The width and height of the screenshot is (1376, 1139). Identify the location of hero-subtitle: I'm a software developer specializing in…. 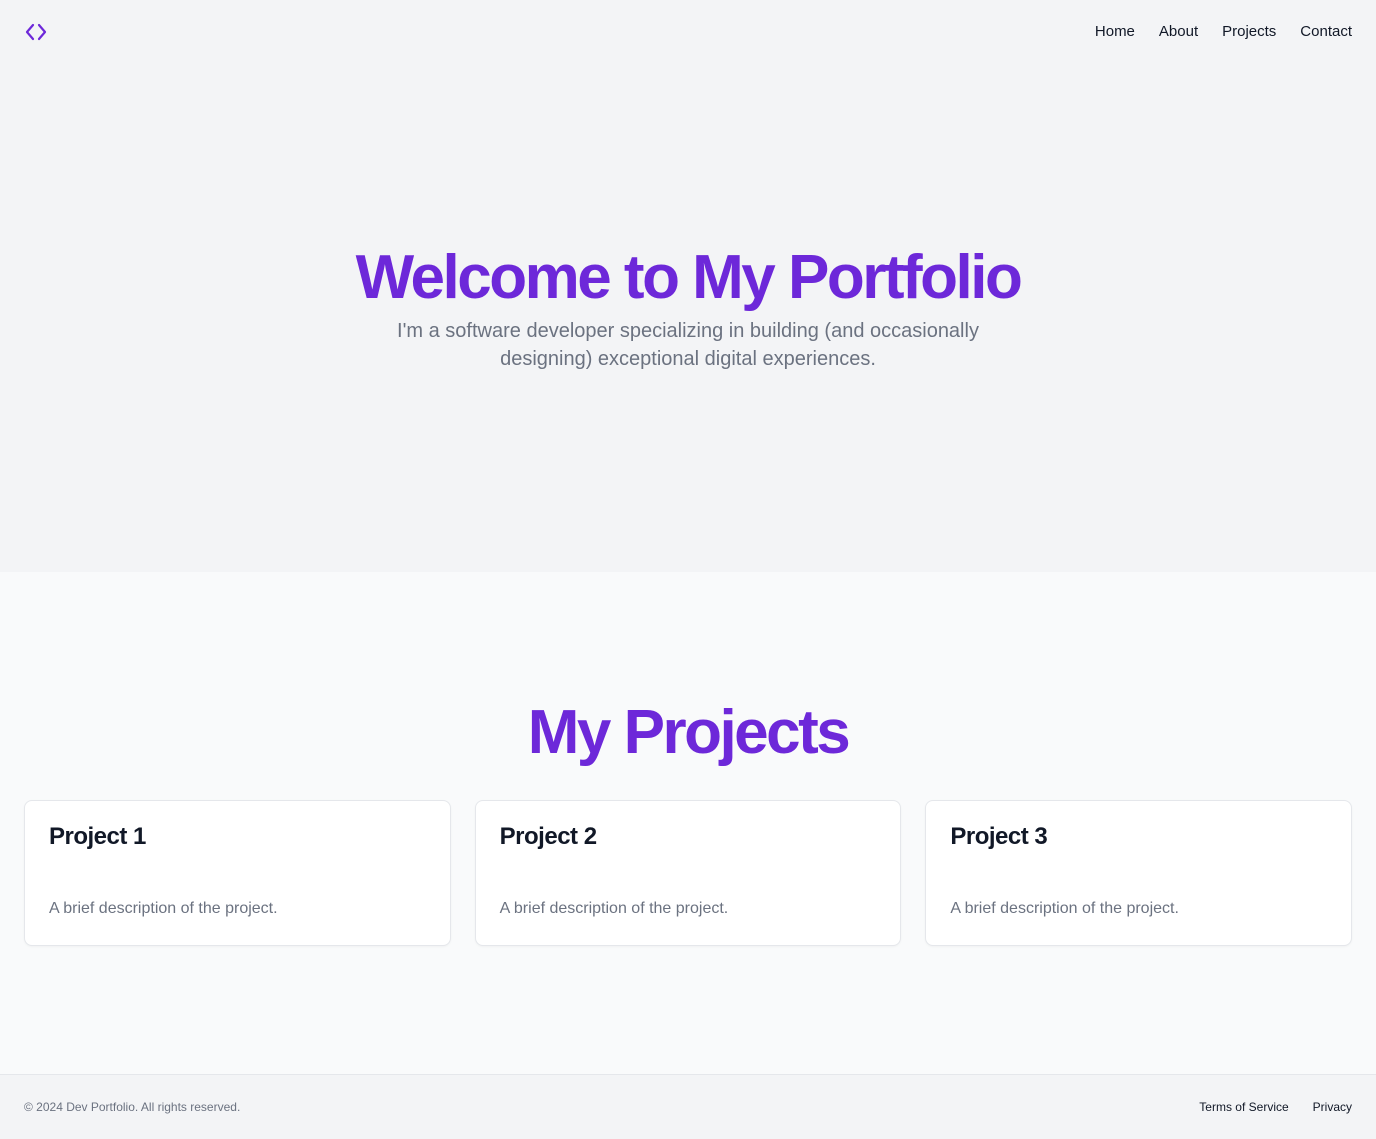
(688, 345).